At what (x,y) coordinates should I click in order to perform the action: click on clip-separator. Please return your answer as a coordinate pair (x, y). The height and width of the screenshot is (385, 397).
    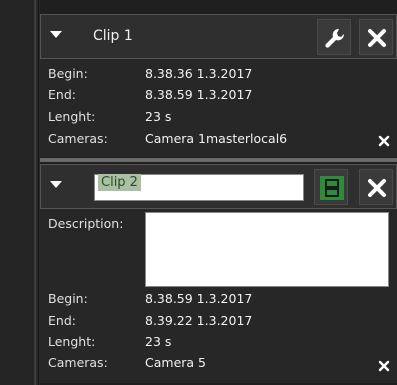
    Looking at the image, I should click on (218, 160).